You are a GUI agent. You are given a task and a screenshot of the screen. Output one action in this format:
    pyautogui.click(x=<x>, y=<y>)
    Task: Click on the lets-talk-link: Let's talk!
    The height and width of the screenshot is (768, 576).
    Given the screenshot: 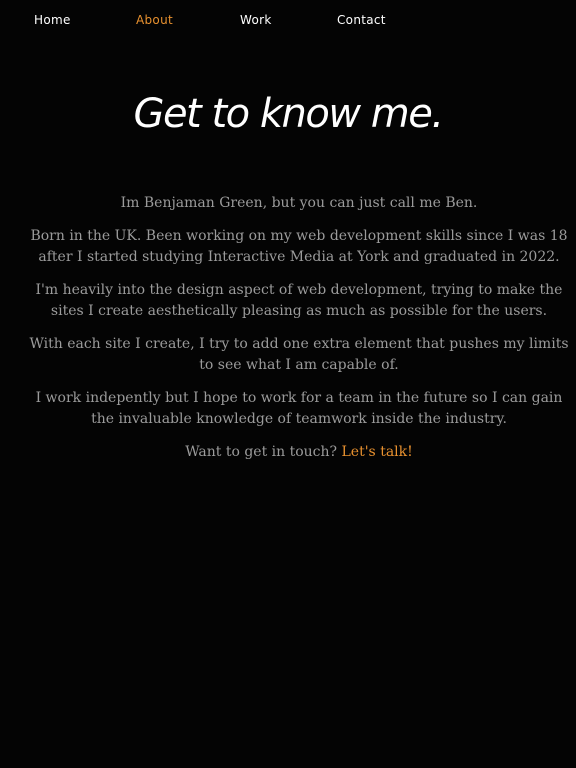 What is the action you would take?
    pyautogui.click(x=377, y=452)
    